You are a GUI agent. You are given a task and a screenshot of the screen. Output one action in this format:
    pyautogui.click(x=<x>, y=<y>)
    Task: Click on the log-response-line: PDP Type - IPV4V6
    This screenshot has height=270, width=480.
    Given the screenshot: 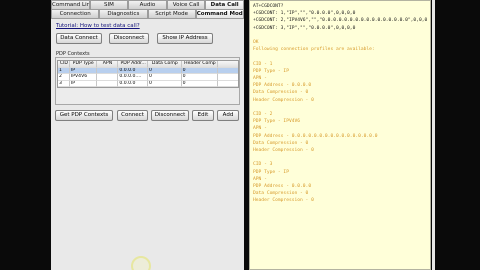 What is the action you would take?
    pyautogui.click(x=277, y=122)
    